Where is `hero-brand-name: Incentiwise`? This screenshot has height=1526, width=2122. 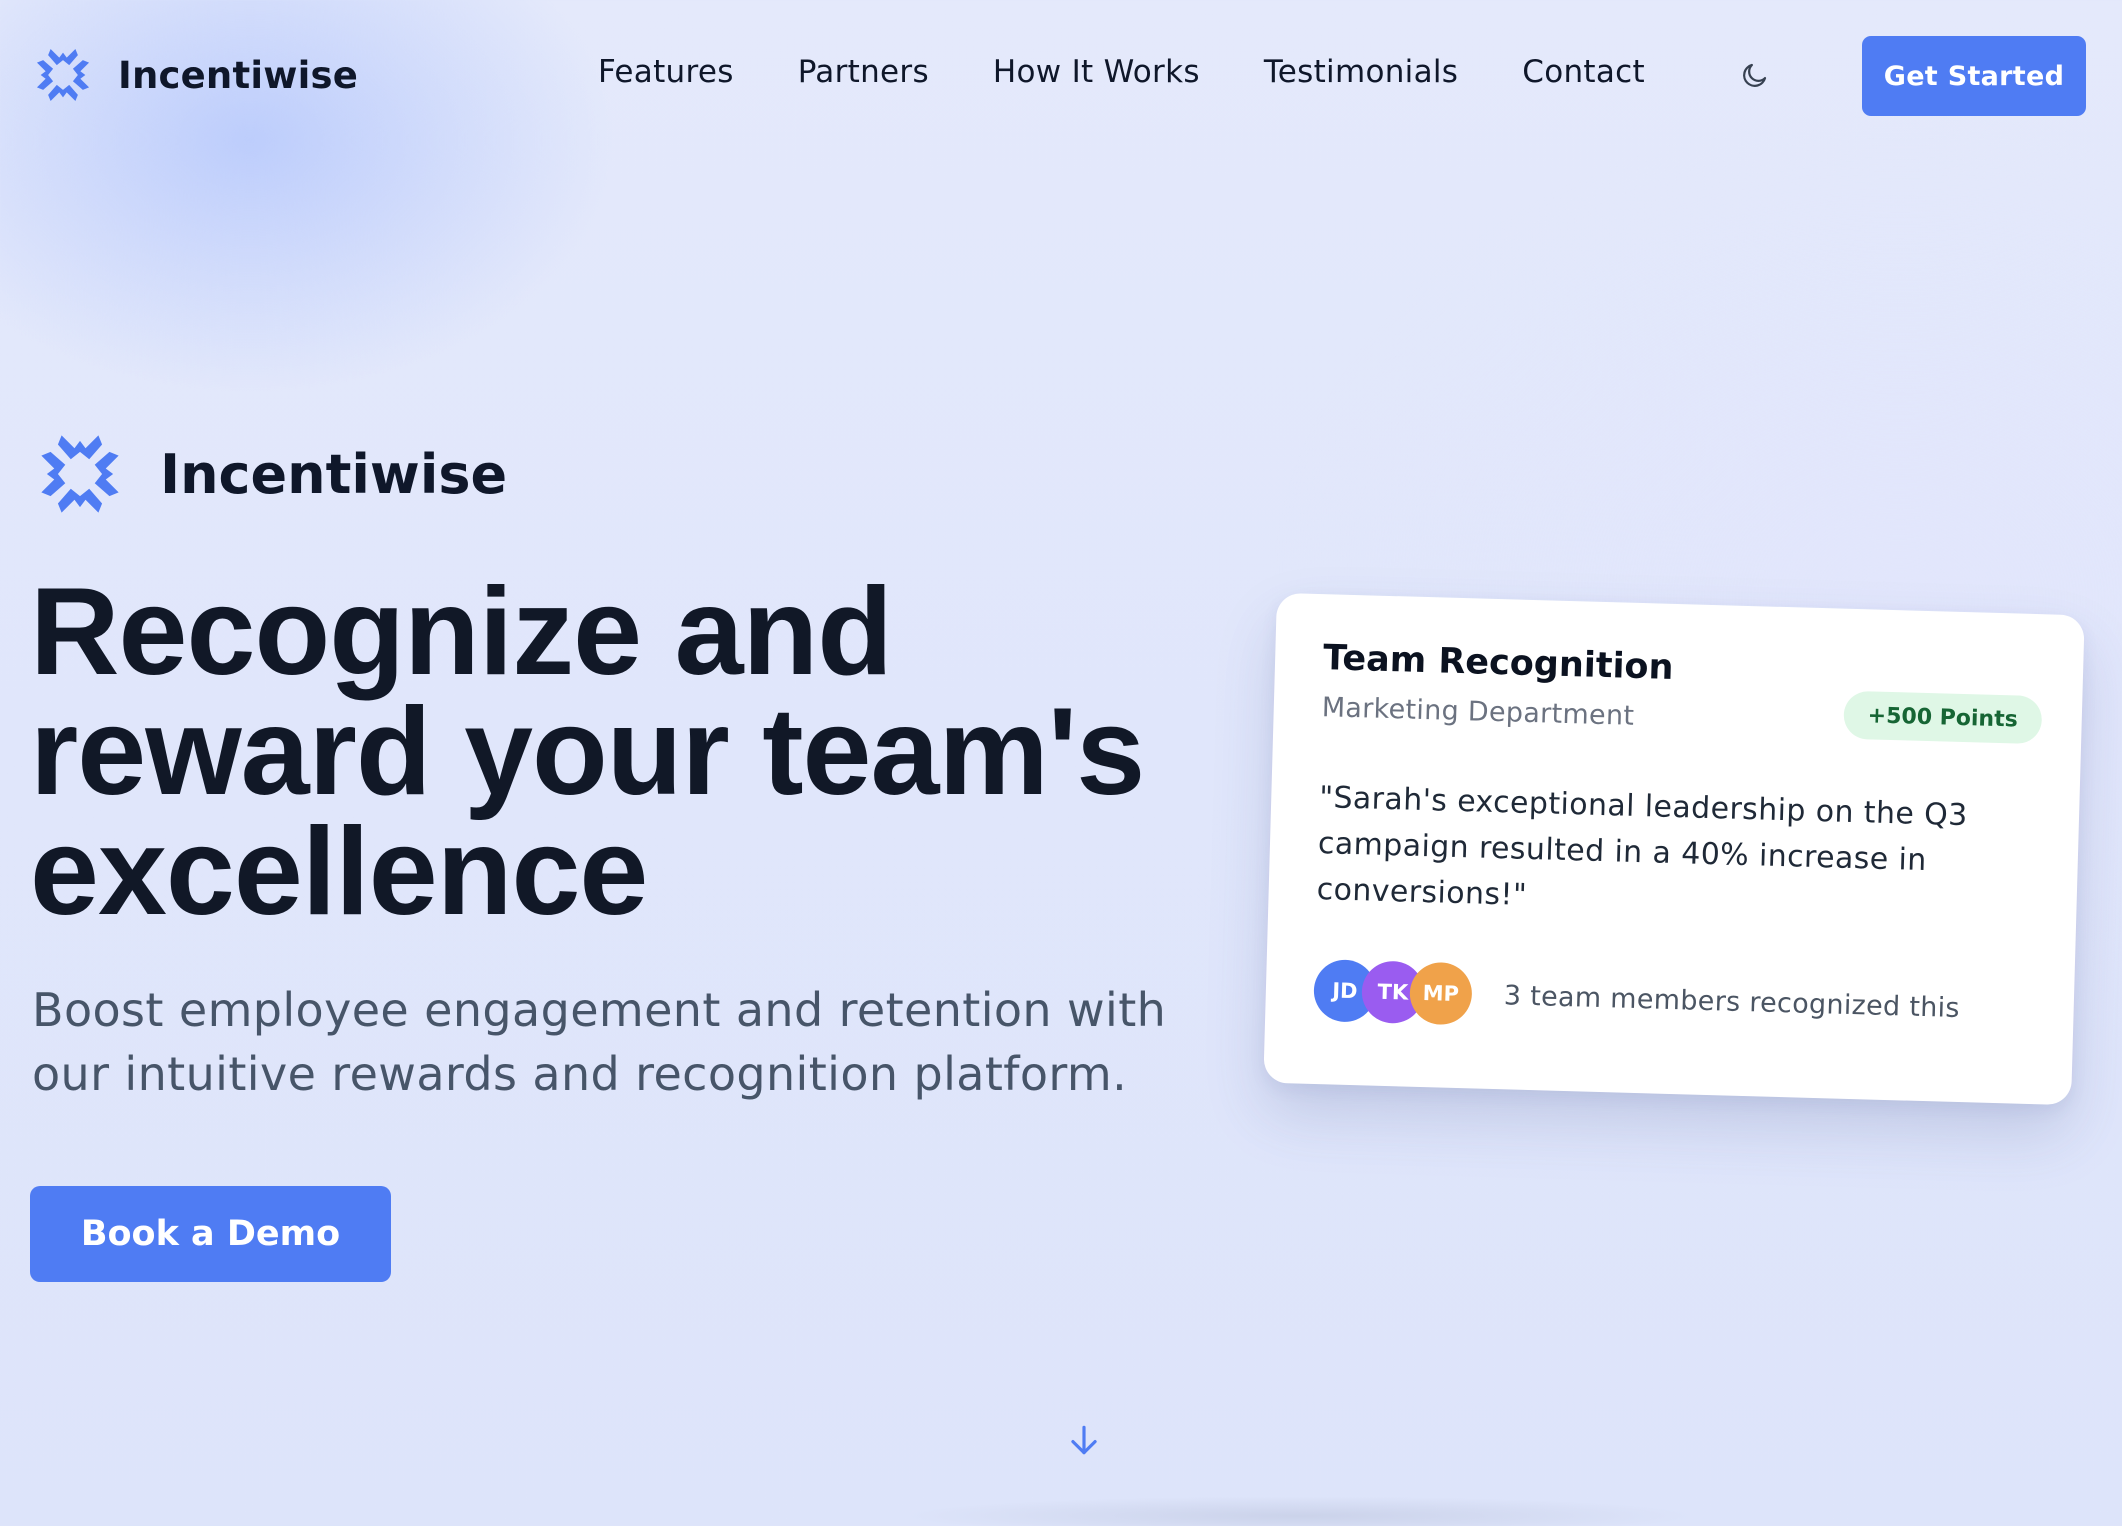 hero-brand-name: Incentiwise is located at coordinates (334, 474).